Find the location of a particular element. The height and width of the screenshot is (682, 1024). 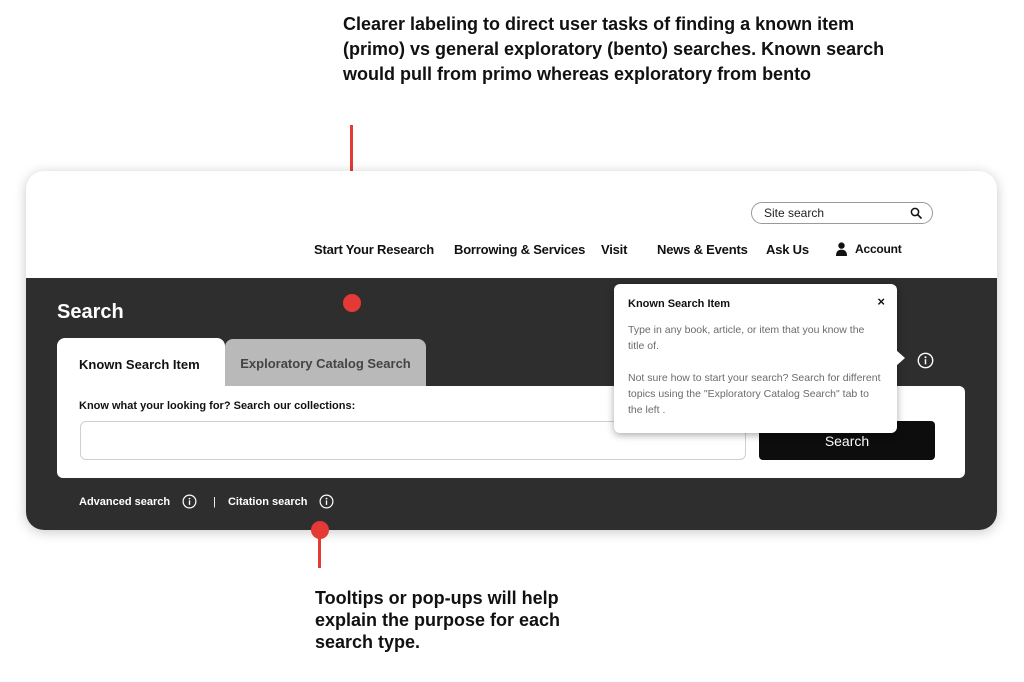

tab-exploratory-catalog-search: Exploratory Catalog Search is located at coordinates (325, 363).